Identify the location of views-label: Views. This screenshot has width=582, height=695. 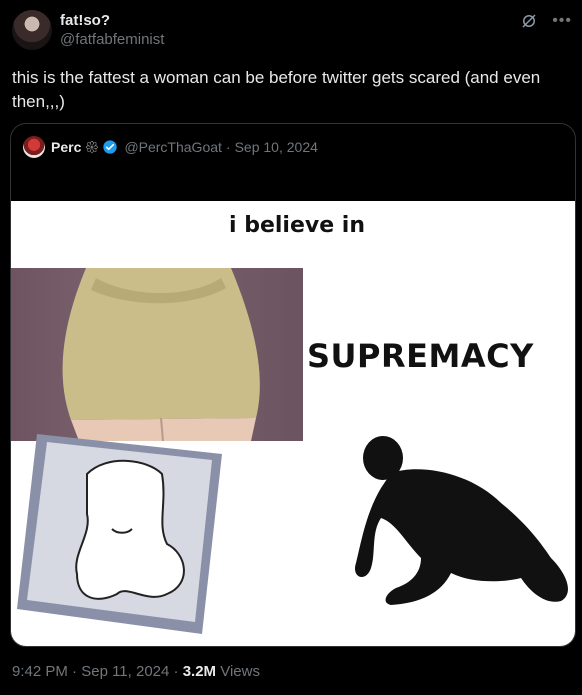
(240, 671).